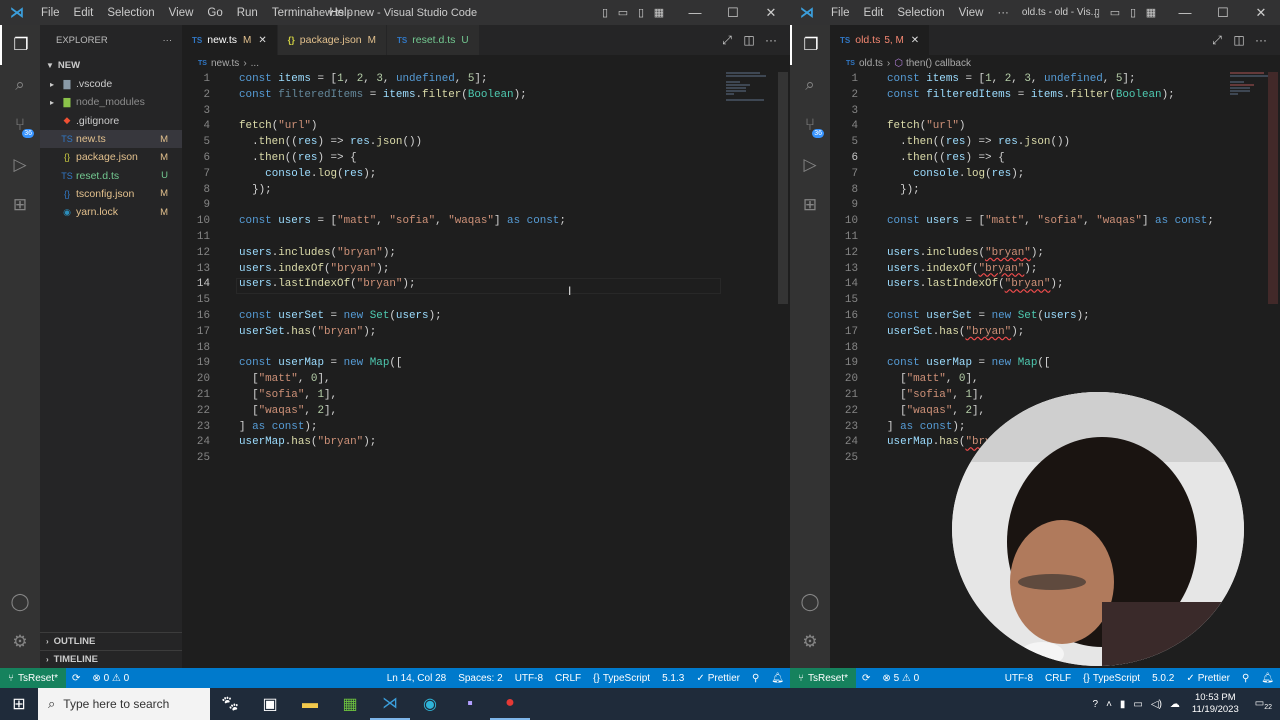  Describe the element at coordinates (480, 678) in the screenshot. I see `indentation-status: Spaces: 2` at that location.